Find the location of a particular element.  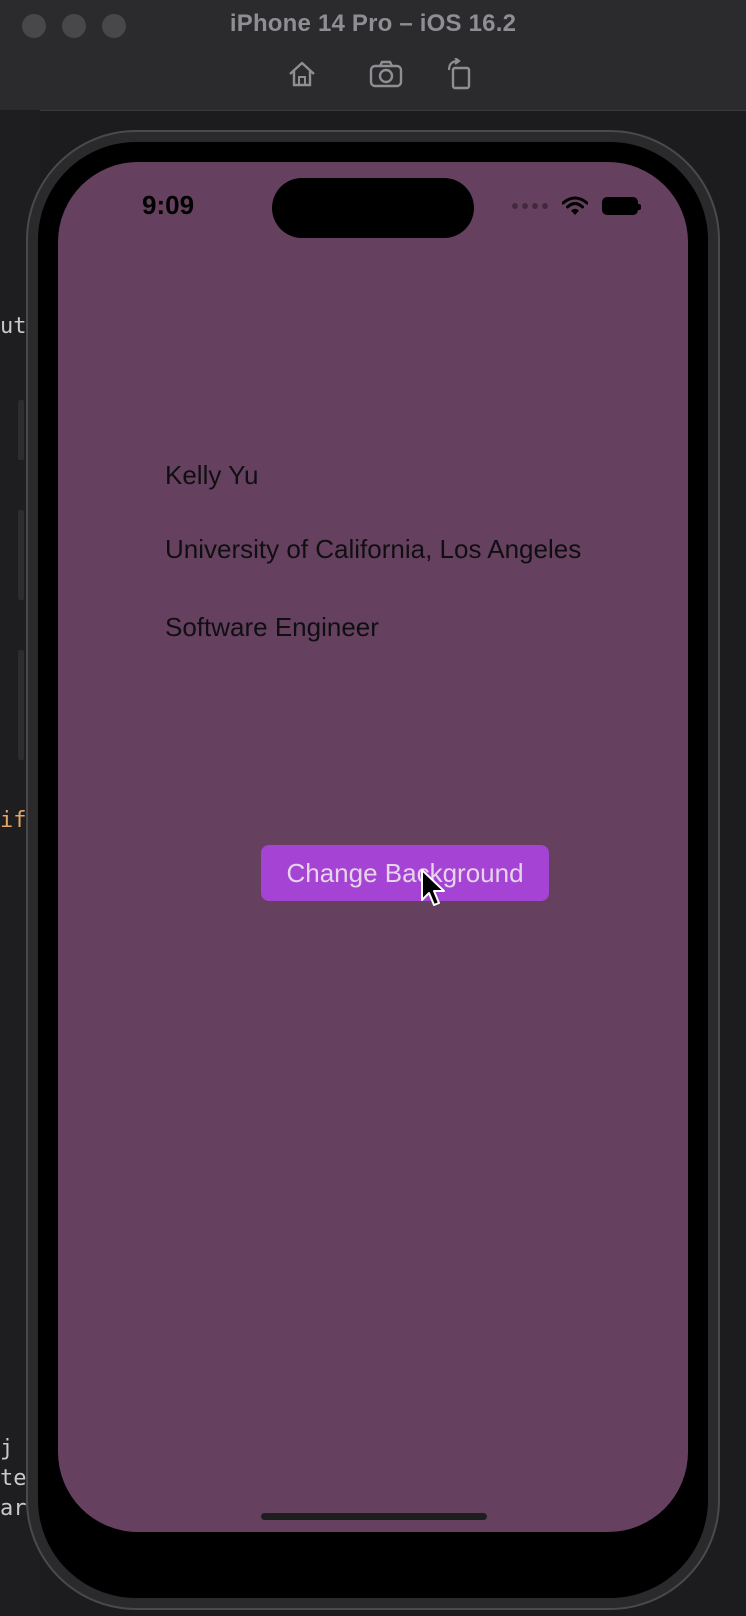

home-button is located at coordinates (302, 74).